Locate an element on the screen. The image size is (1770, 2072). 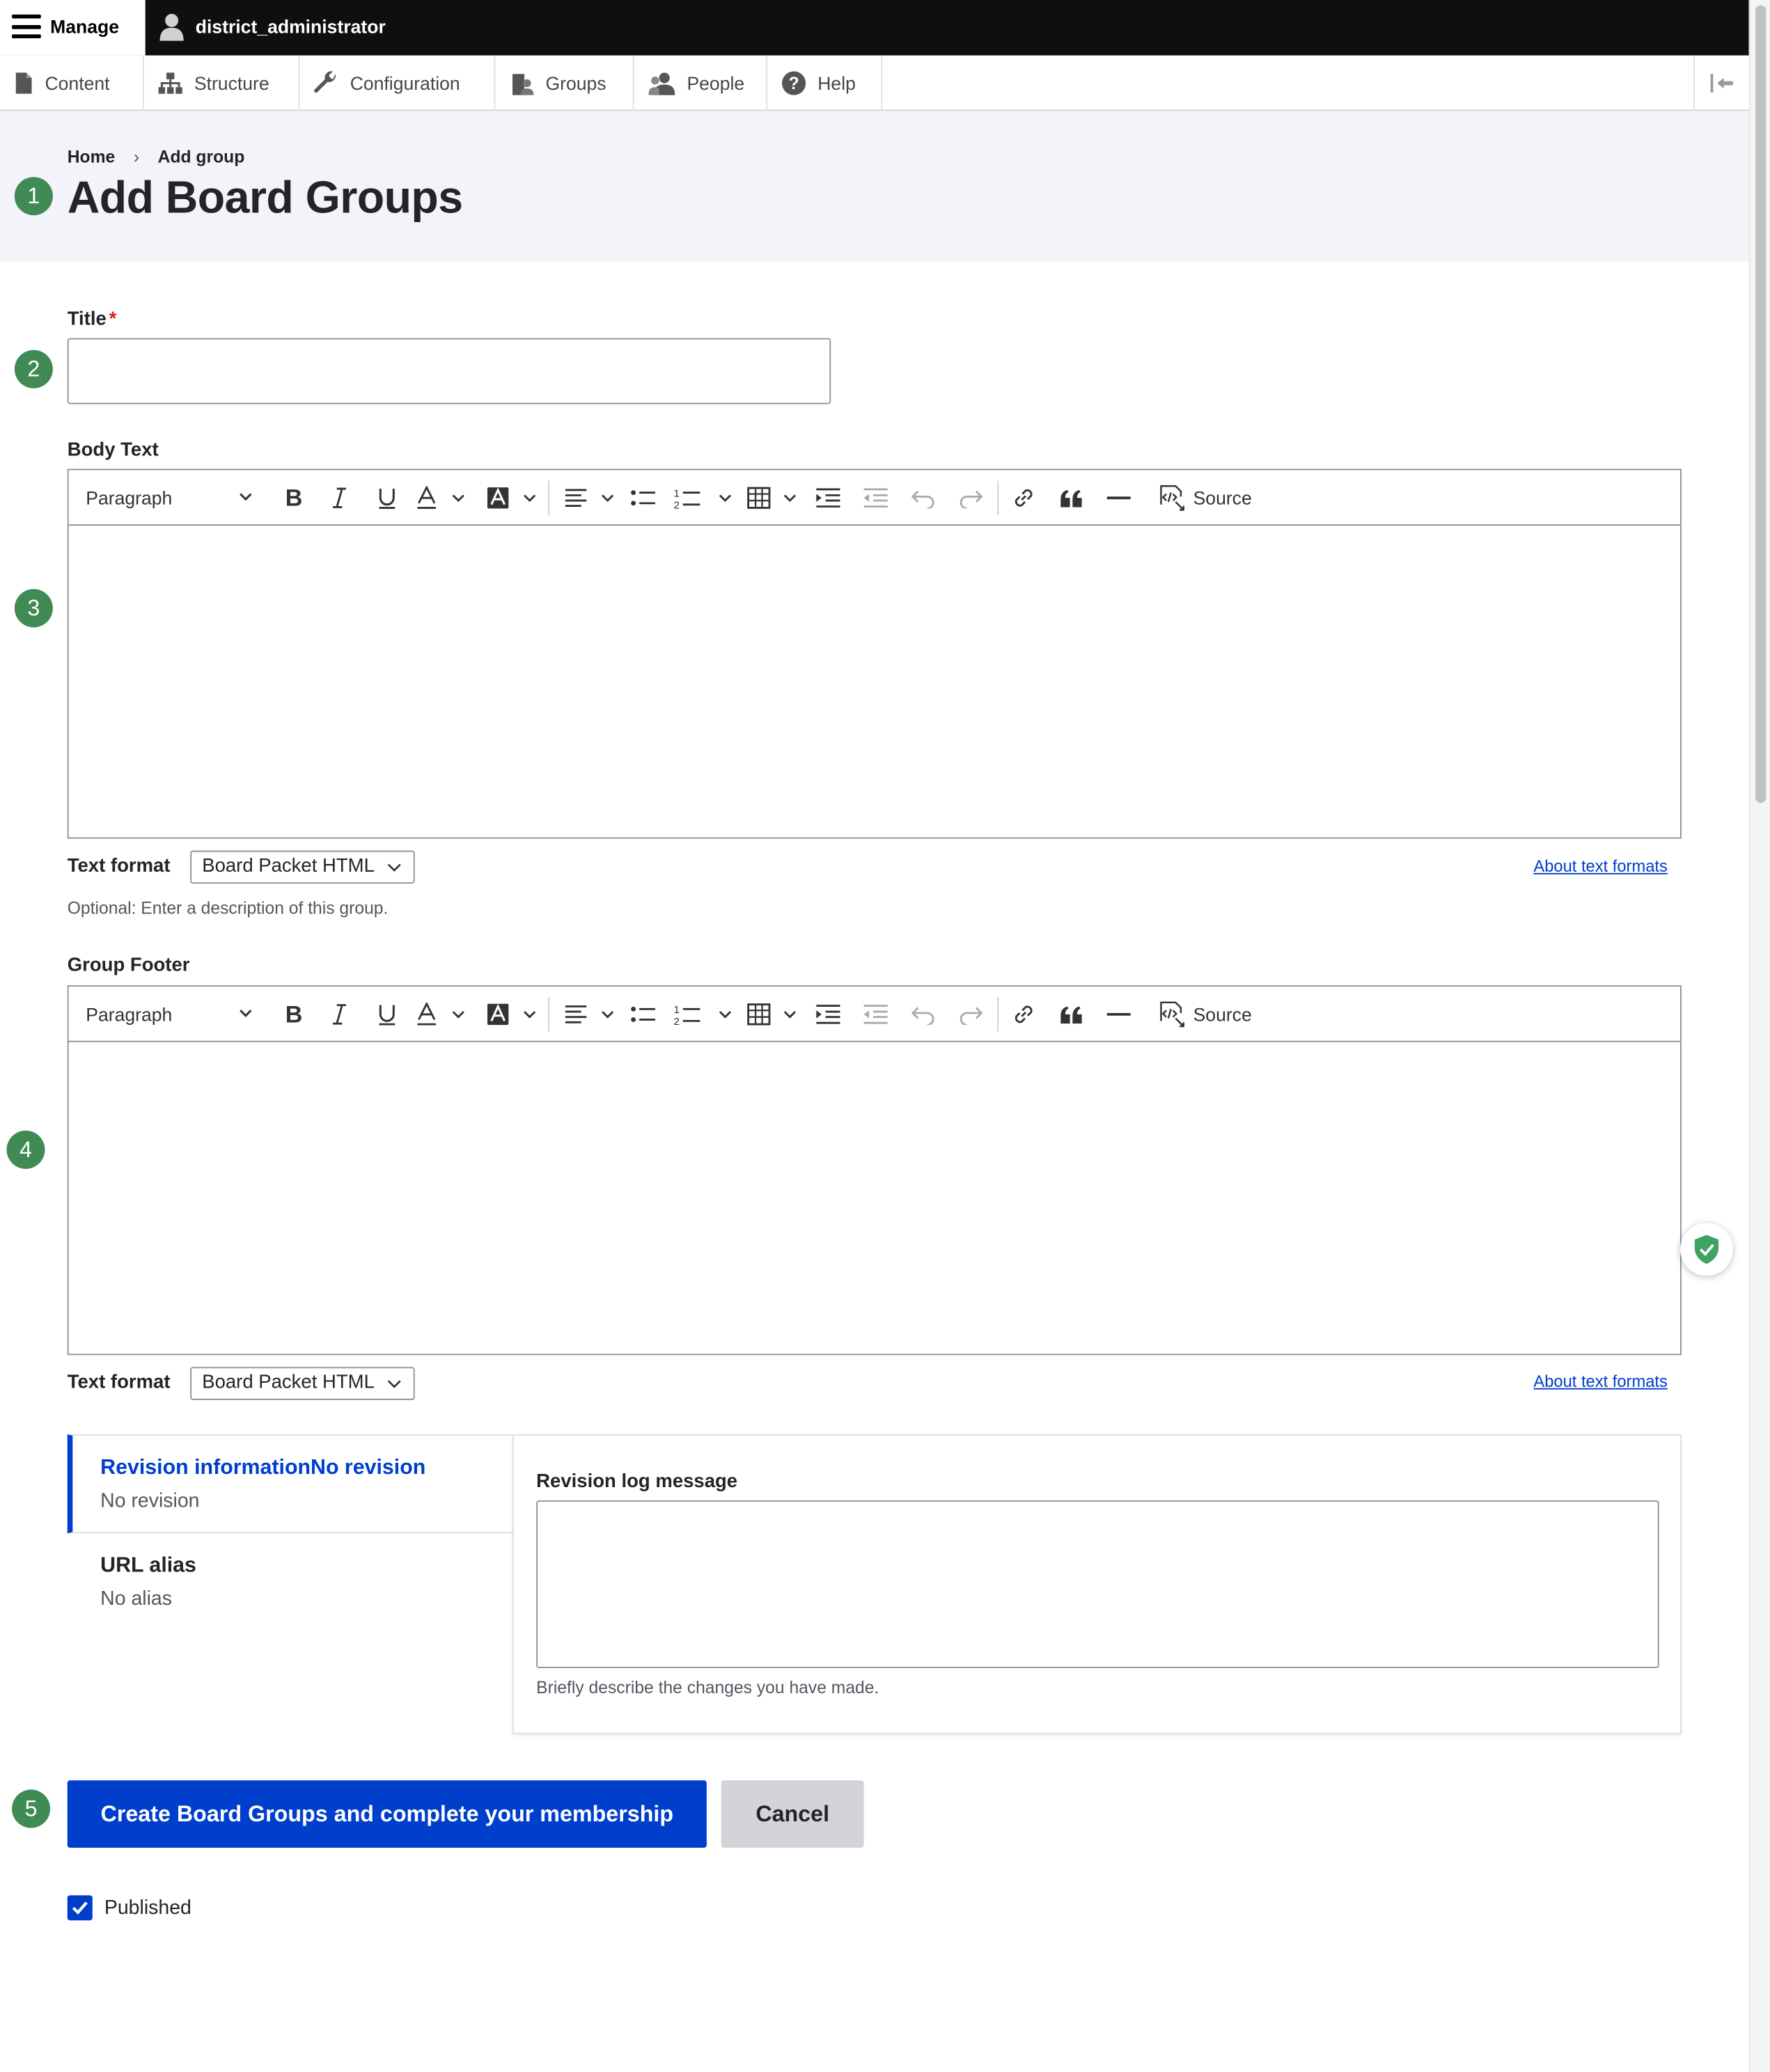
group-footer-editable-area is located at coordinates (874, 1198).